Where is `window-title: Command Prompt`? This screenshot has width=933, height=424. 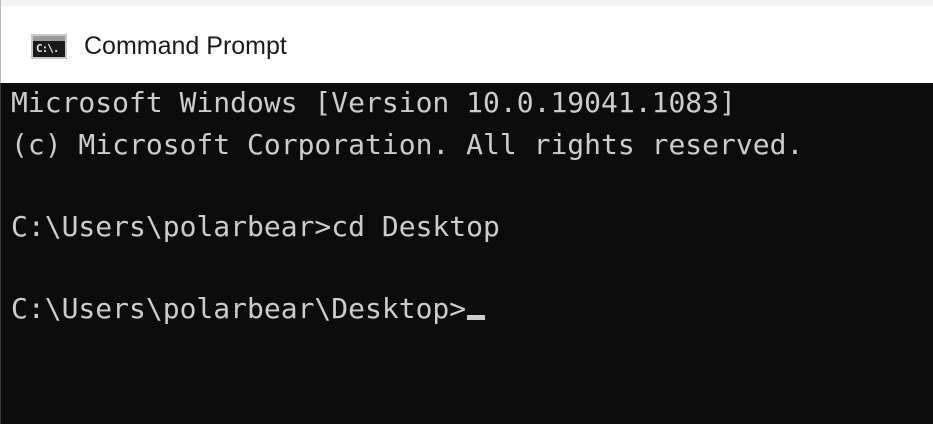 window-title: Command Prompt is located at coordinates (185, 46).